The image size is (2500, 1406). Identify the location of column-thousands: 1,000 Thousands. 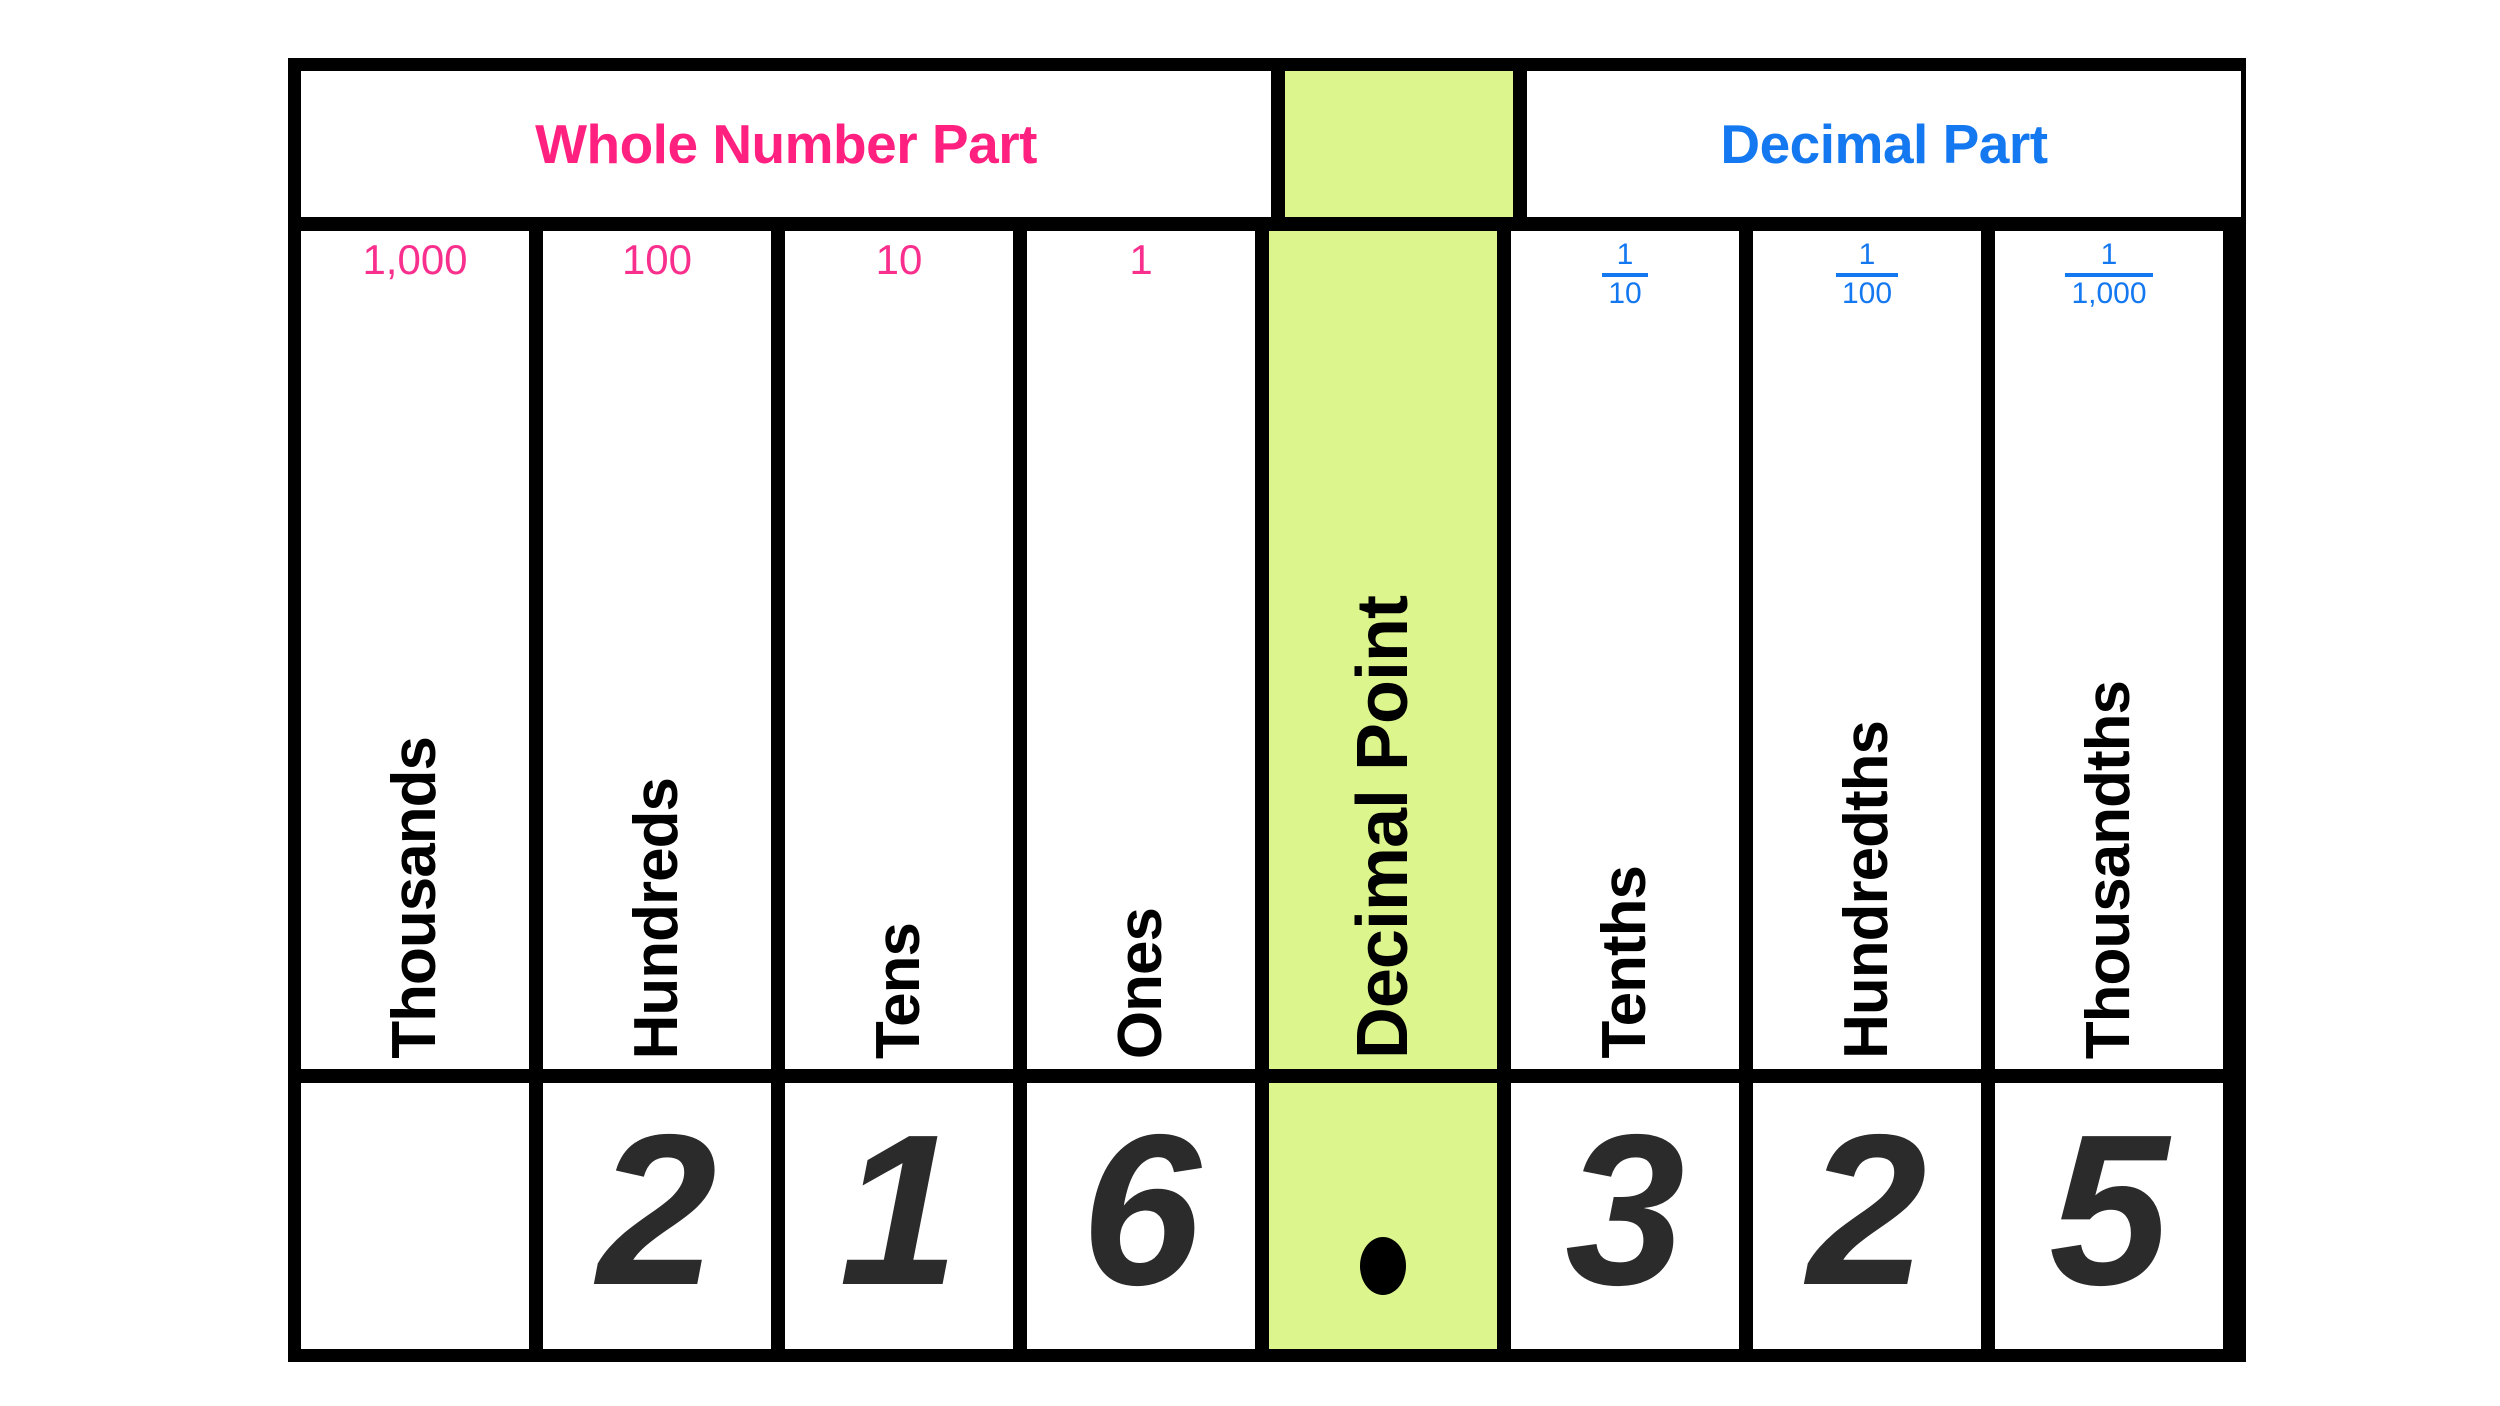
(415, 650).